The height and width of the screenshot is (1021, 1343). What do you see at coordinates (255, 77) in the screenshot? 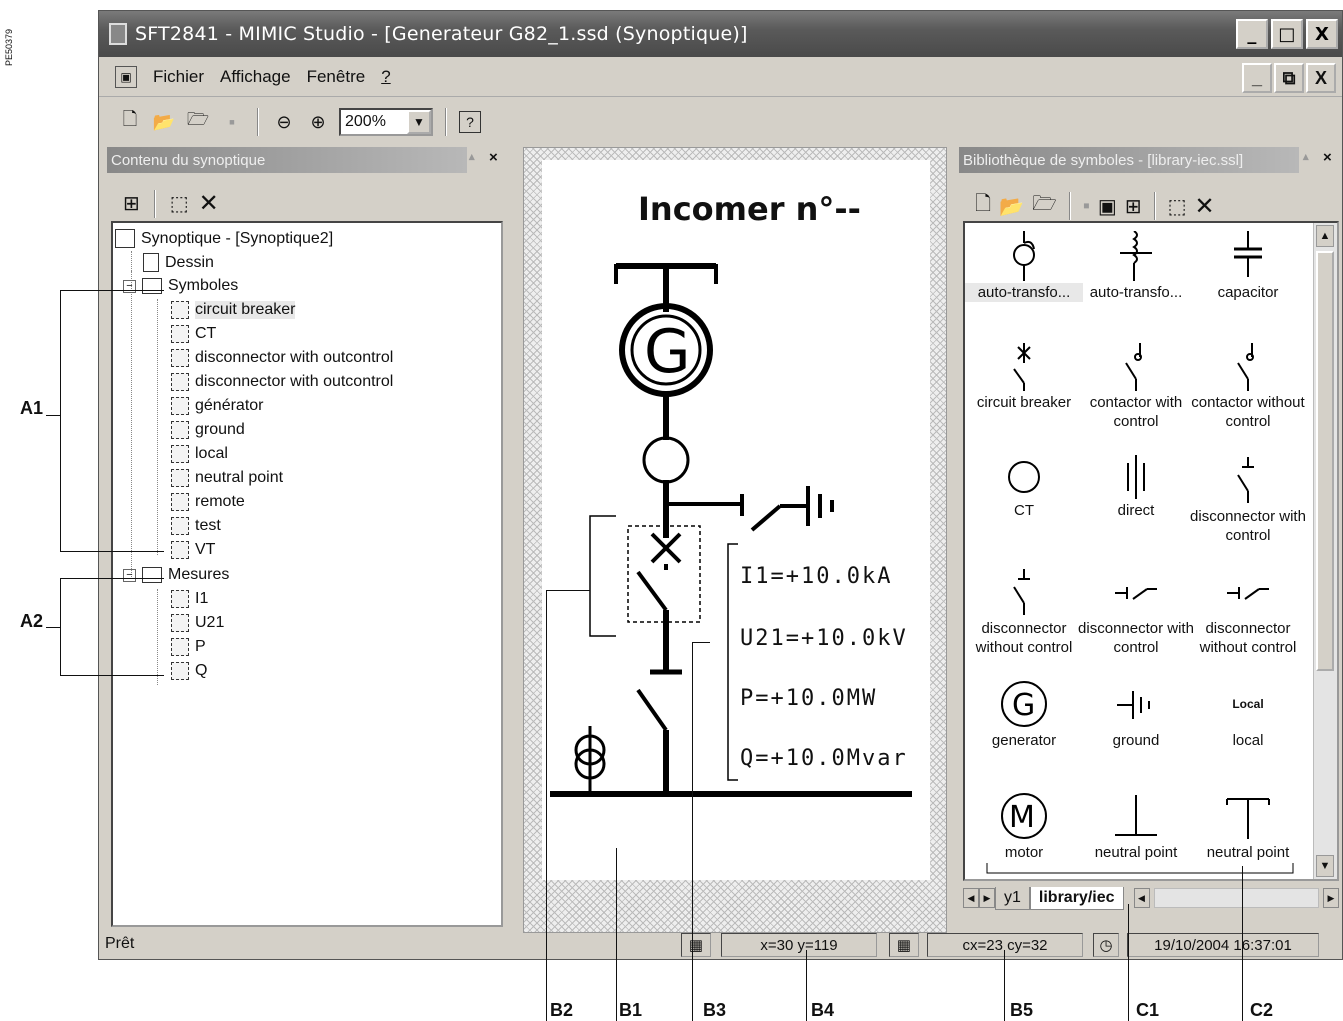
I see `menu-affichage: Affichage` at bounding box center [255, 77].